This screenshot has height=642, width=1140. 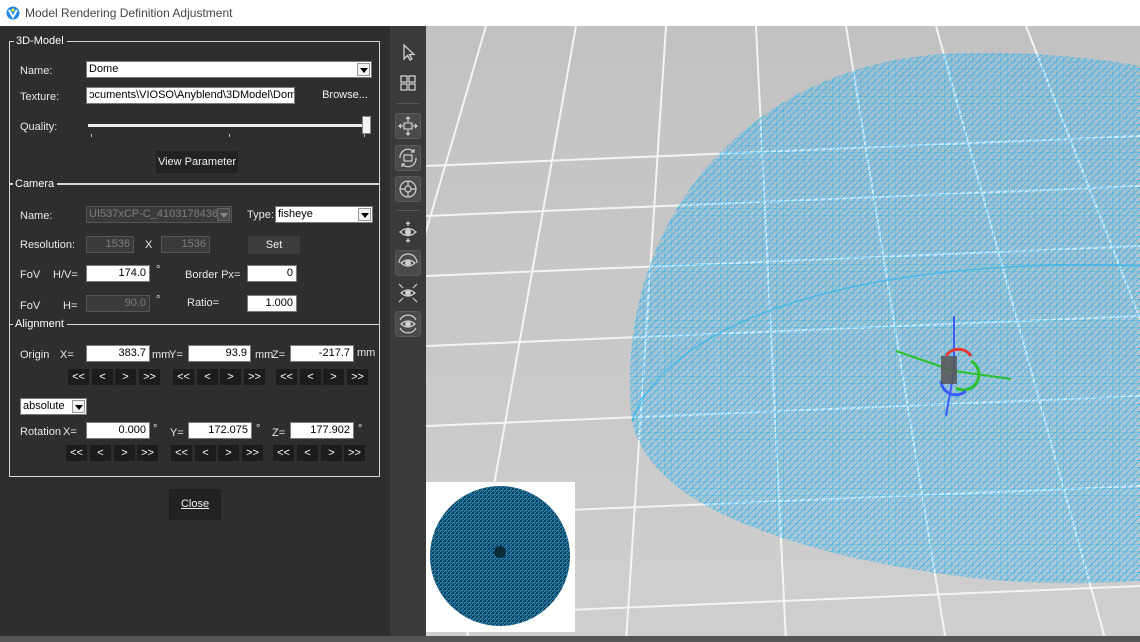 I want to click on eye-scale-icon, so click(x=408, y=293).